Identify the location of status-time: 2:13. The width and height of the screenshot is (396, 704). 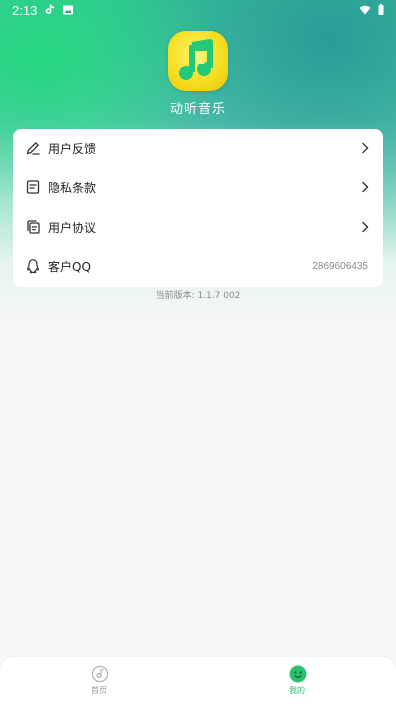
(25, 10).